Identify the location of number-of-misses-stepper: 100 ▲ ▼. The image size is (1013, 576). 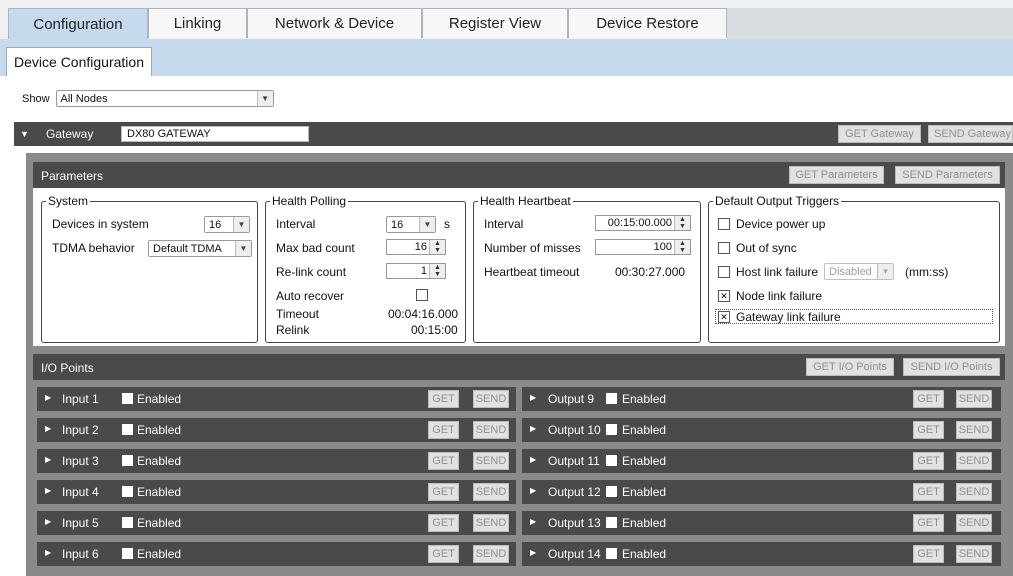
(643, 247).